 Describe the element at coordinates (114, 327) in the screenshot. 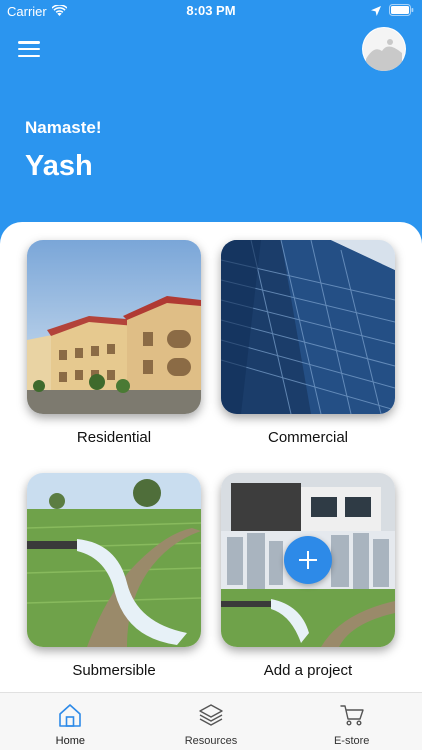

I see `residential-buildings-photo` at that location.